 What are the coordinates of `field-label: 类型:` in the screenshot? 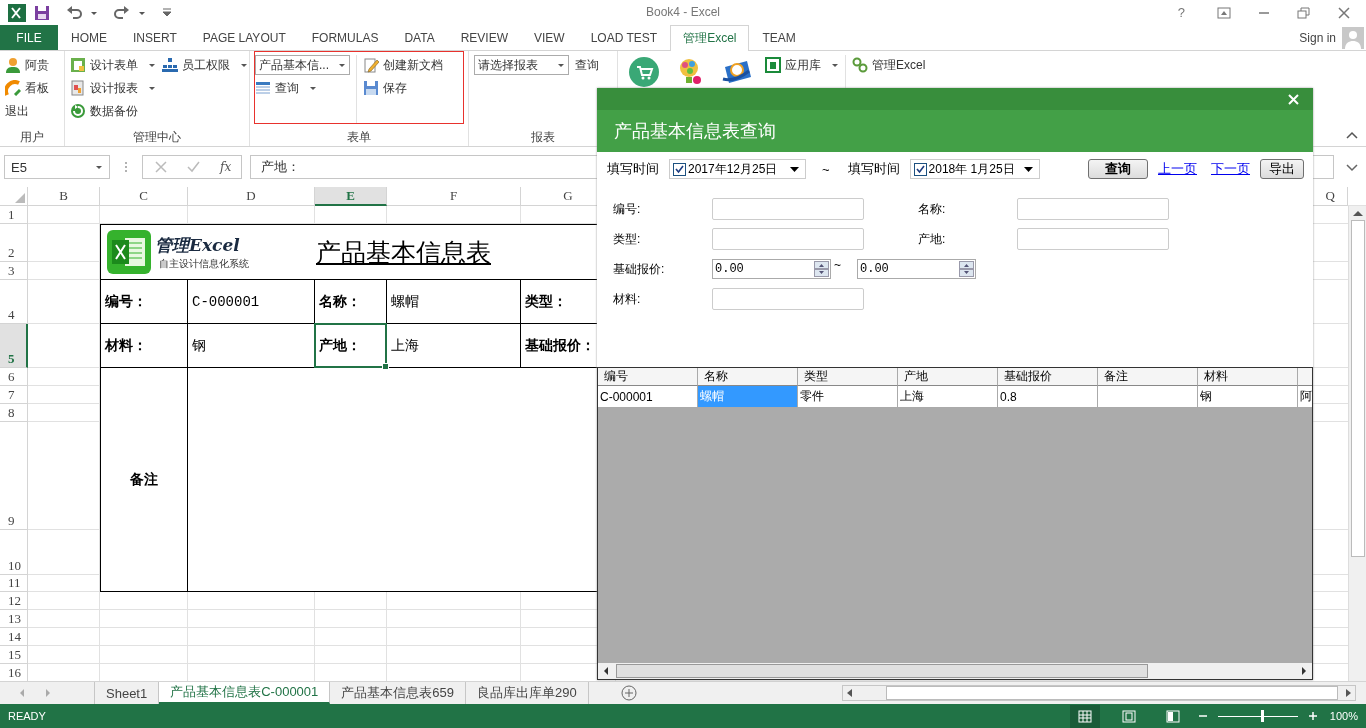 It's located at (627, 239).